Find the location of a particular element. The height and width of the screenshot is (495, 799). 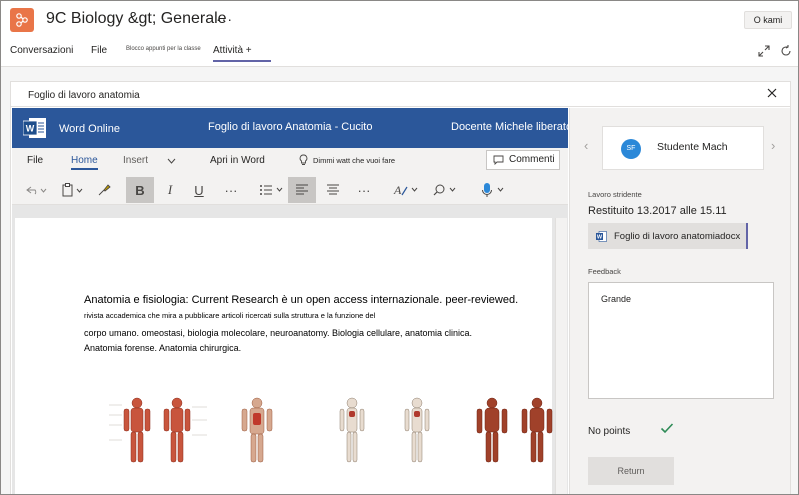

word-file-icon: W is located at coordinates (601, 236).